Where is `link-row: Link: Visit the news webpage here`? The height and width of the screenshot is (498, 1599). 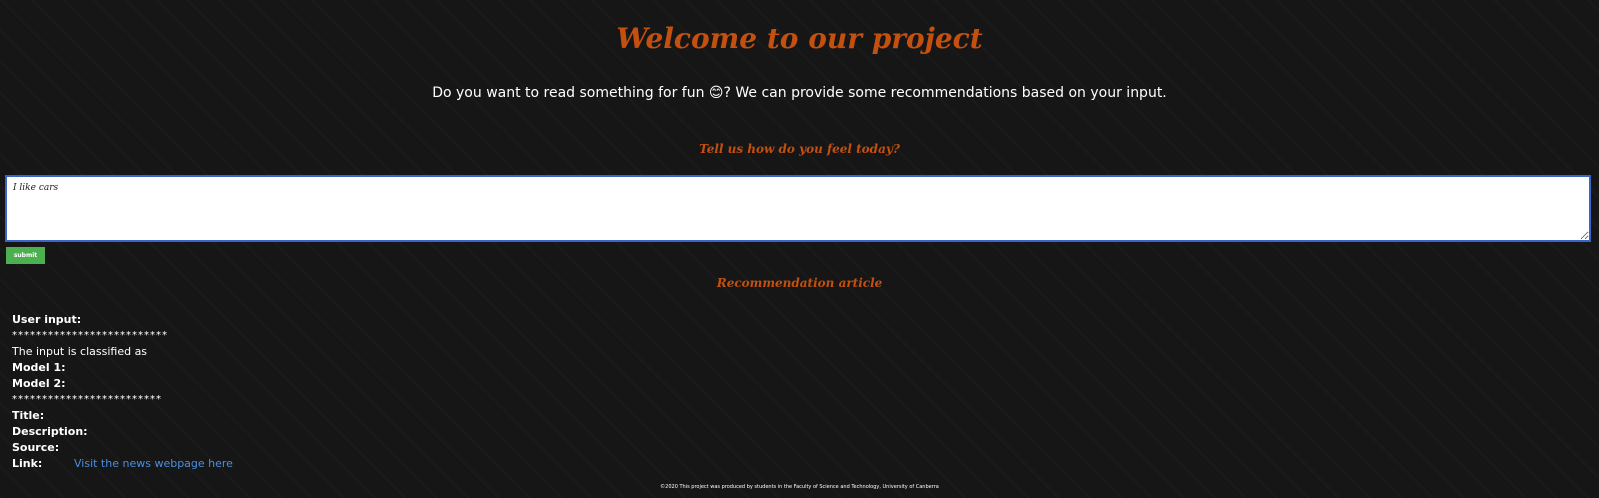 link-row: Link: Visit the news webpage here is located at coordinates (122, 464).